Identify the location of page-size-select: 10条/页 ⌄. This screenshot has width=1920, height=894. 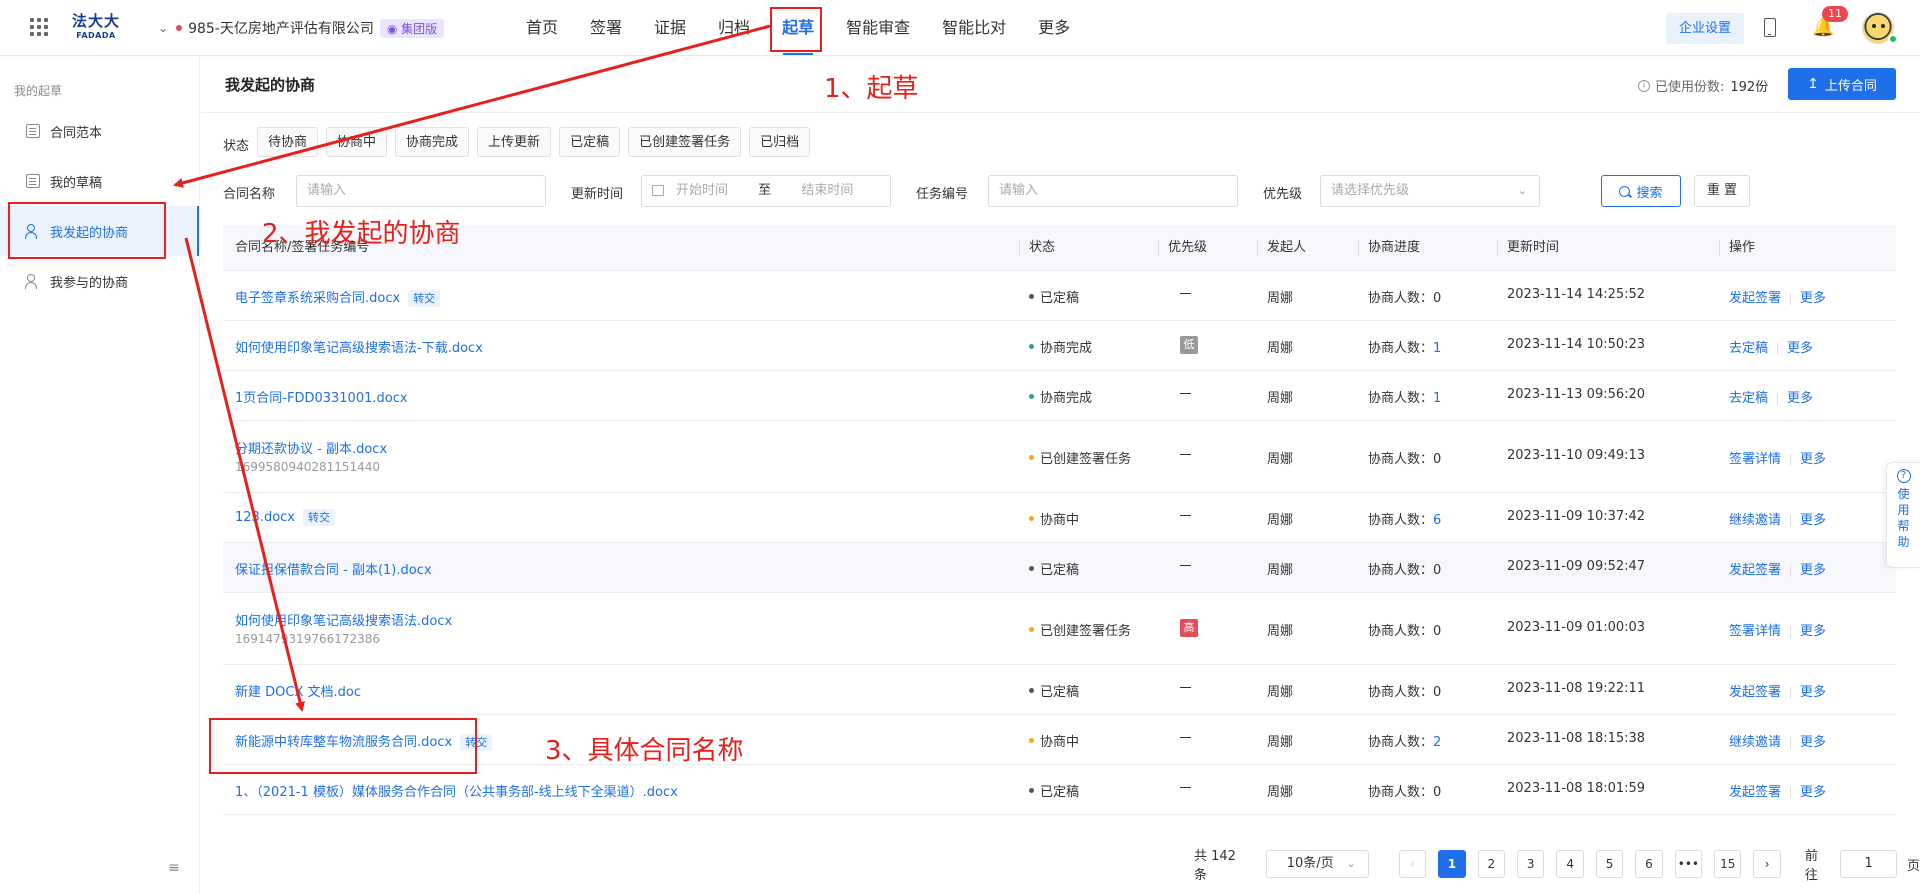
(1317, 864).